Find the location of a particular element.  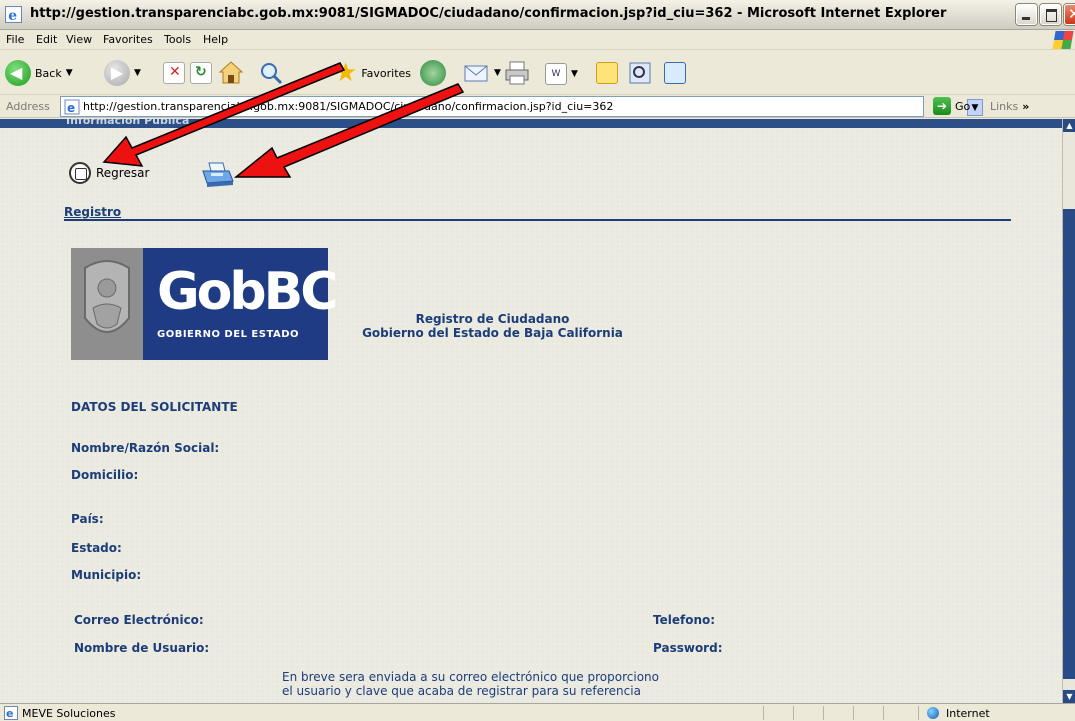

favorites-star-icon: ★ is located at coordinates (346, 73).